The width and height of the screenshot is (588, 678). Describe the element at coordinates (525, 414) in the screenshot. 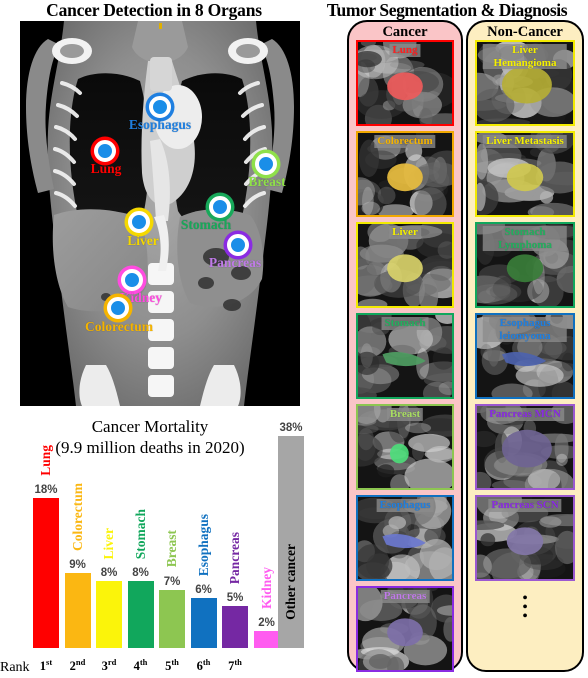

I see `case-caption: Pancreas MCN` at that location.